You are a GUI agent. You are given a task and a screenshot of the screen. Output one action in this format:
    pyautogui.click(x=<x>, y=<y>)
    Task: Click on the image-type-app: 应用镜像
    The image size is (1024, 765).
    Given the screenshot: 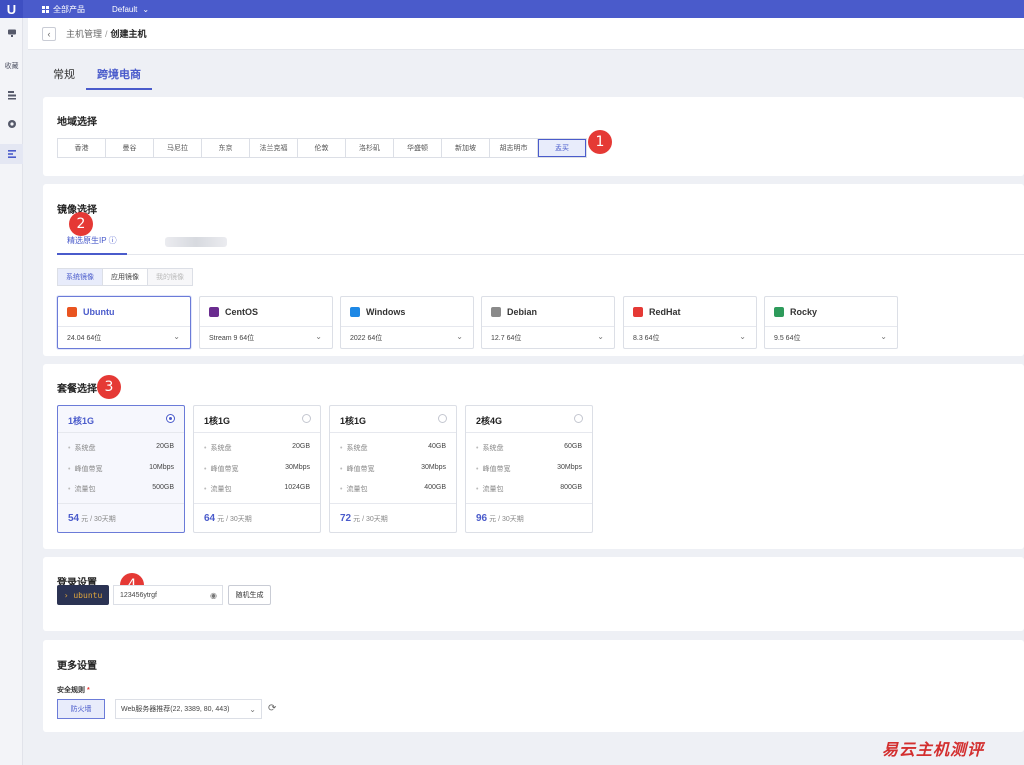 What is the action you would take?
    pyautogui.click(x=125, y=277)
    